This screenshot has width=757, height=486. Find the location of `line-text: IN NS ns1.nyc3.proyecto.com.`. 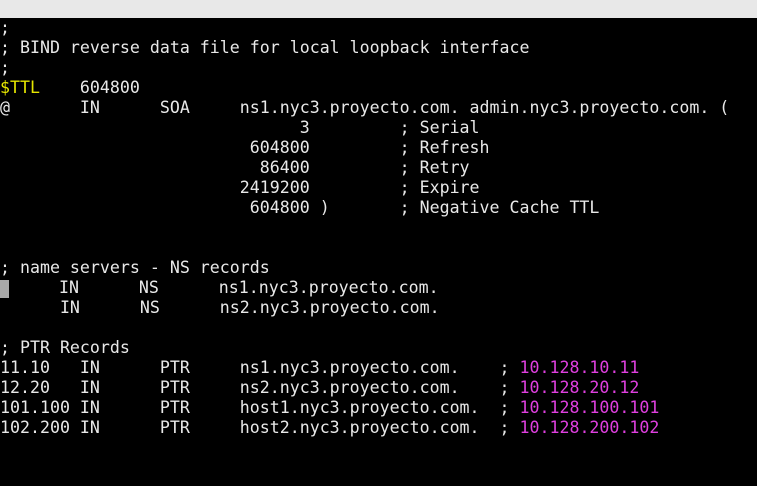

line-text: IN NS ns1.nyc3.proyecto.com. is located at coordinates (224, 287).